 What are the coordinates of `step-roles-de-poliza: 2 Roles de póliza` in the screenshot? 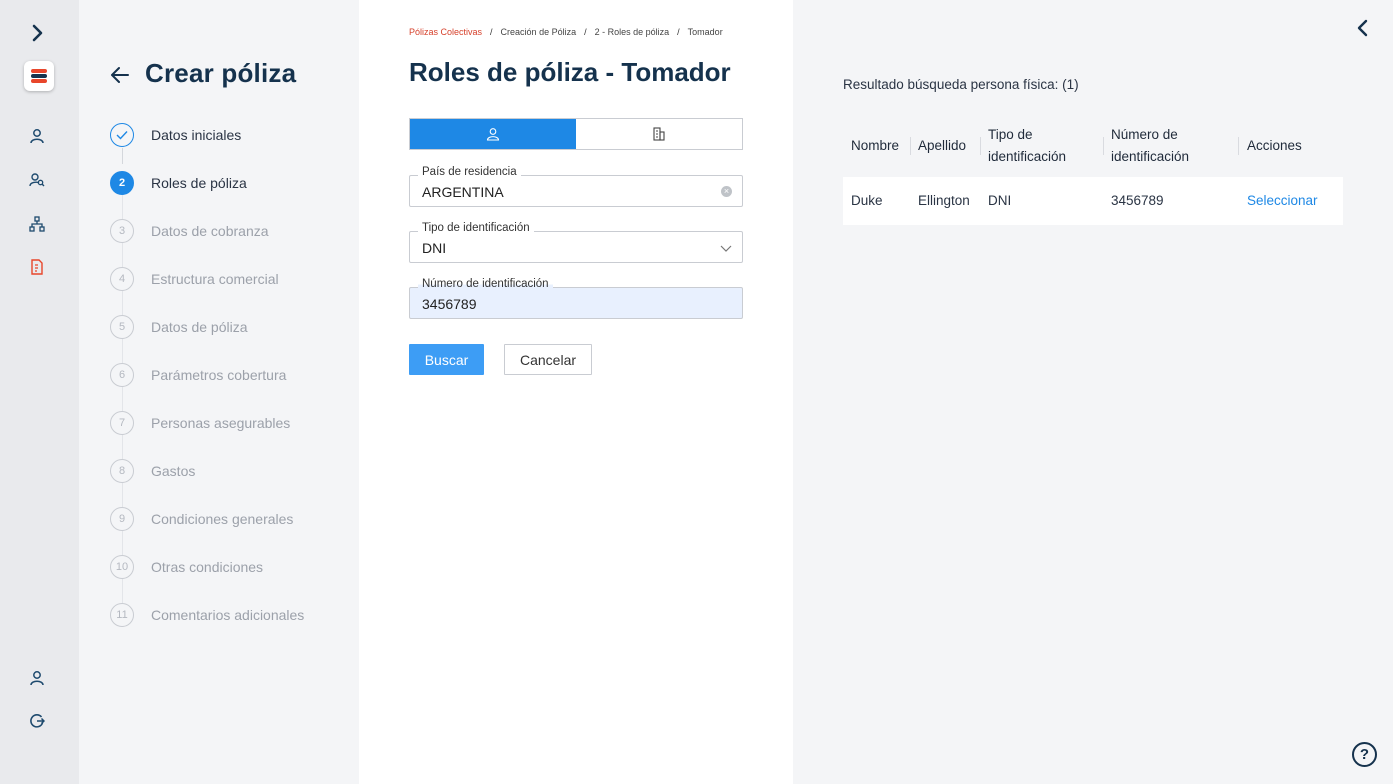 It's located at (178, 183).